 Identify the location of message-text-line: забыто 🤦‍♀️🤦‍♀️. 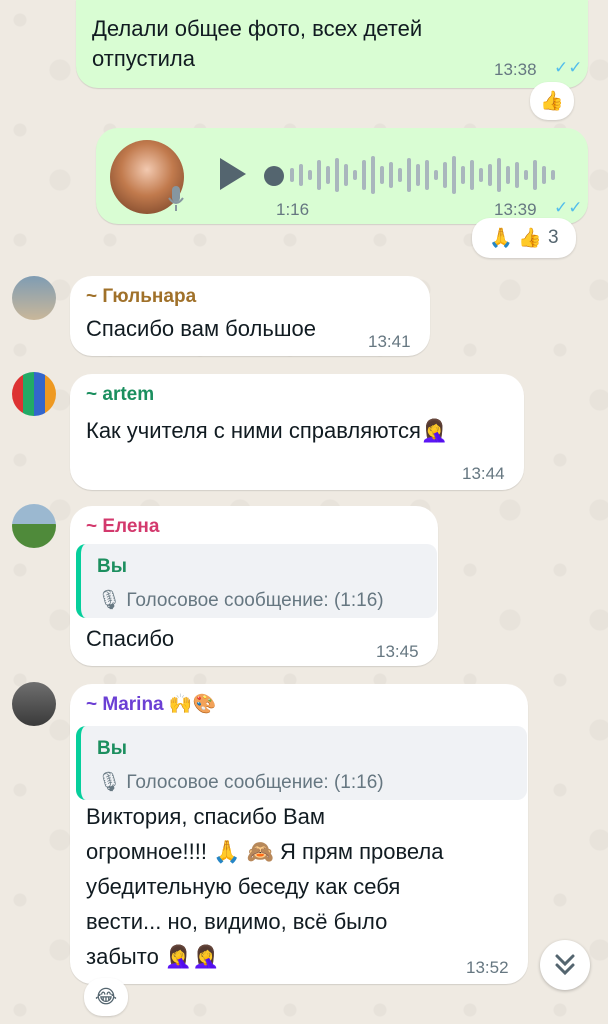
(153, 956).